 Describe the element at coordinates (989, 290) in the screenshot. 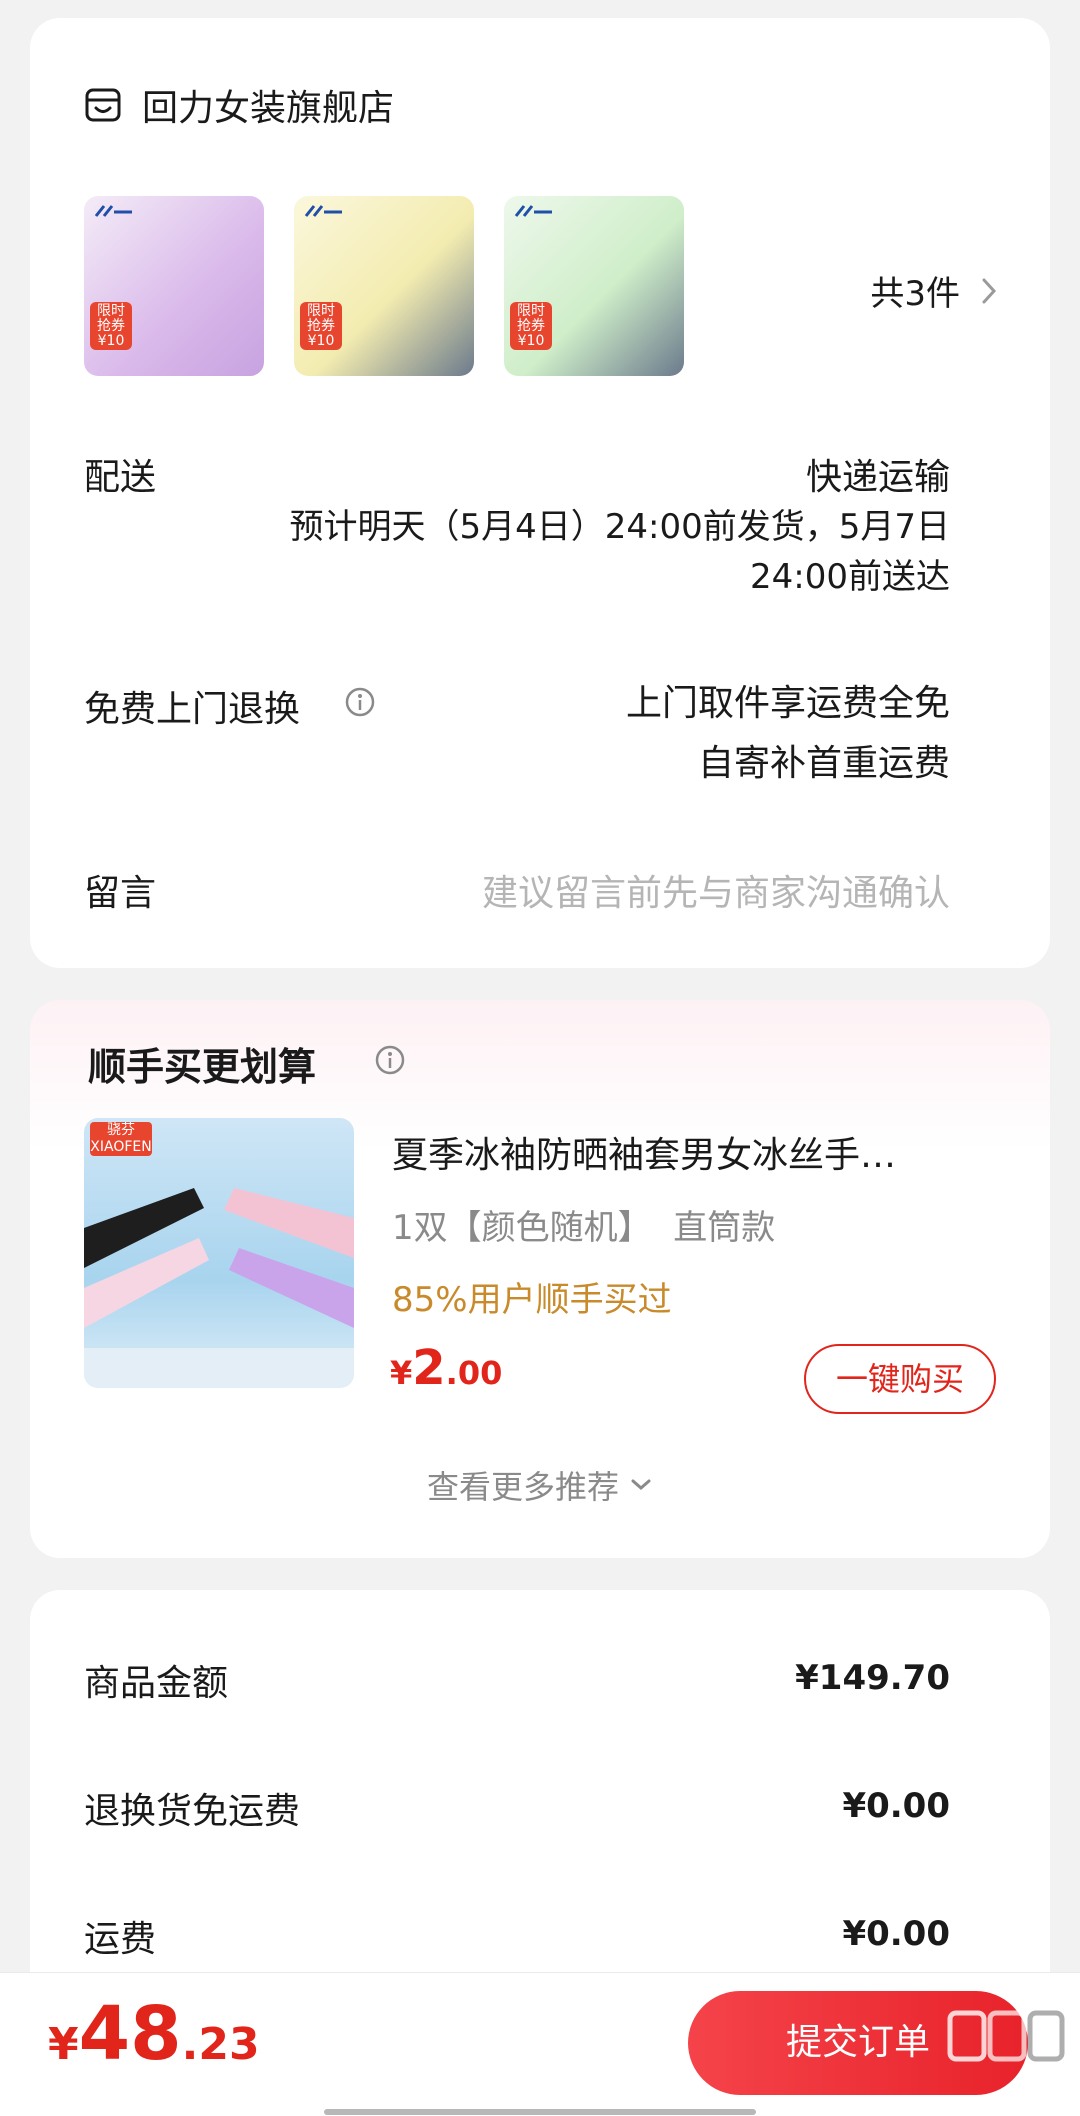

I see `chevron-right-icon` at that location.